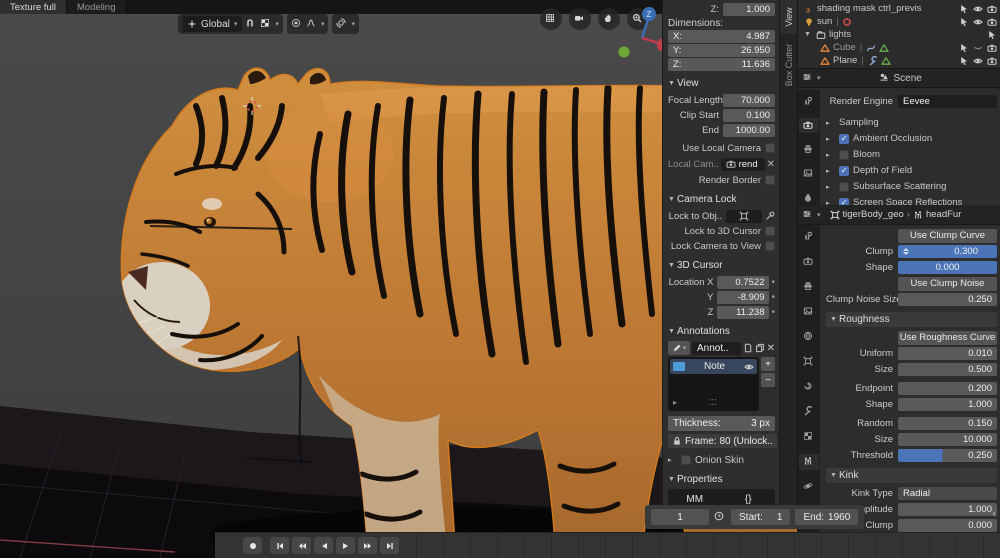 This screenshot has width=1000, height=558. Describe the element at coordinates (947, 101) in the screenshot. I see `render-engine-dropdown: Eevee` at that location.